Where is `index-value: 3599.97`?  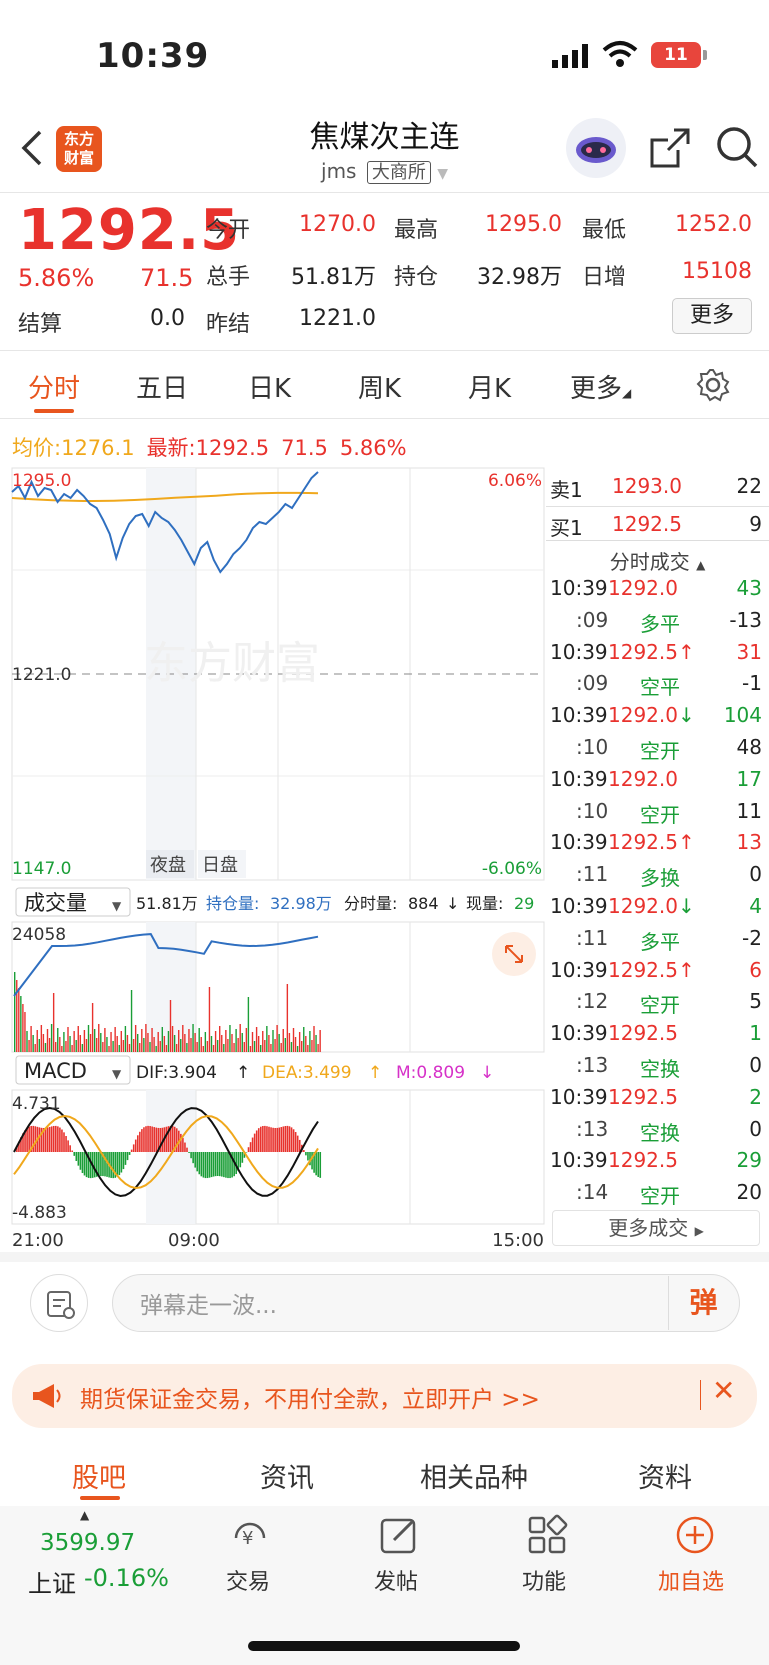 index-value: 3599.97 is located at coordinates (87, 1543).